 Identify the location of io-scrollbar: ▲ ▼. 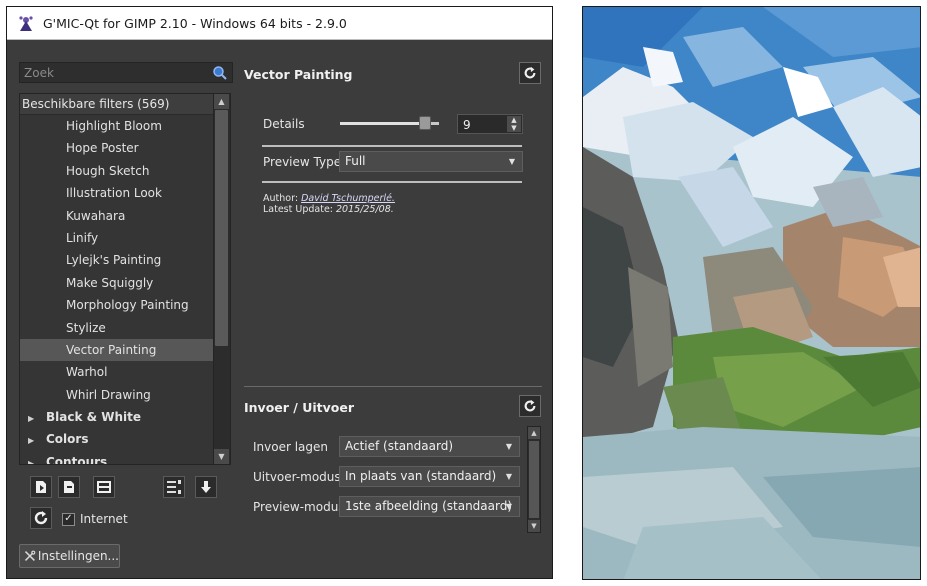
(534, 479).